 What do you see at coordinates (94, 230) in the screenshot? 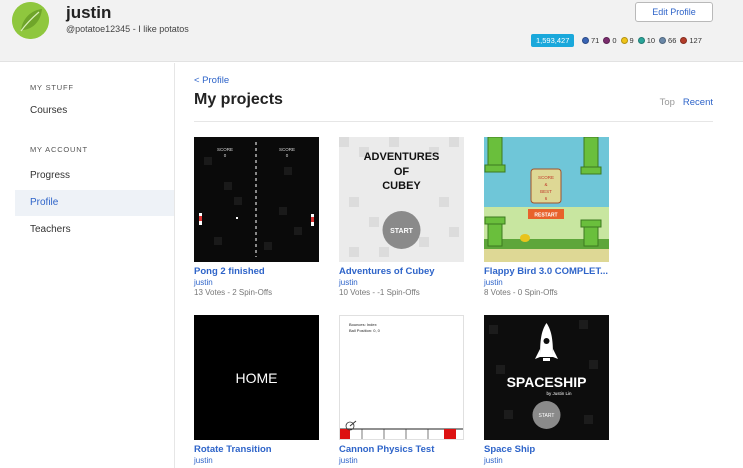
I see `sidebar-item-teachers: Teachers` at bounding box center [94, 230].